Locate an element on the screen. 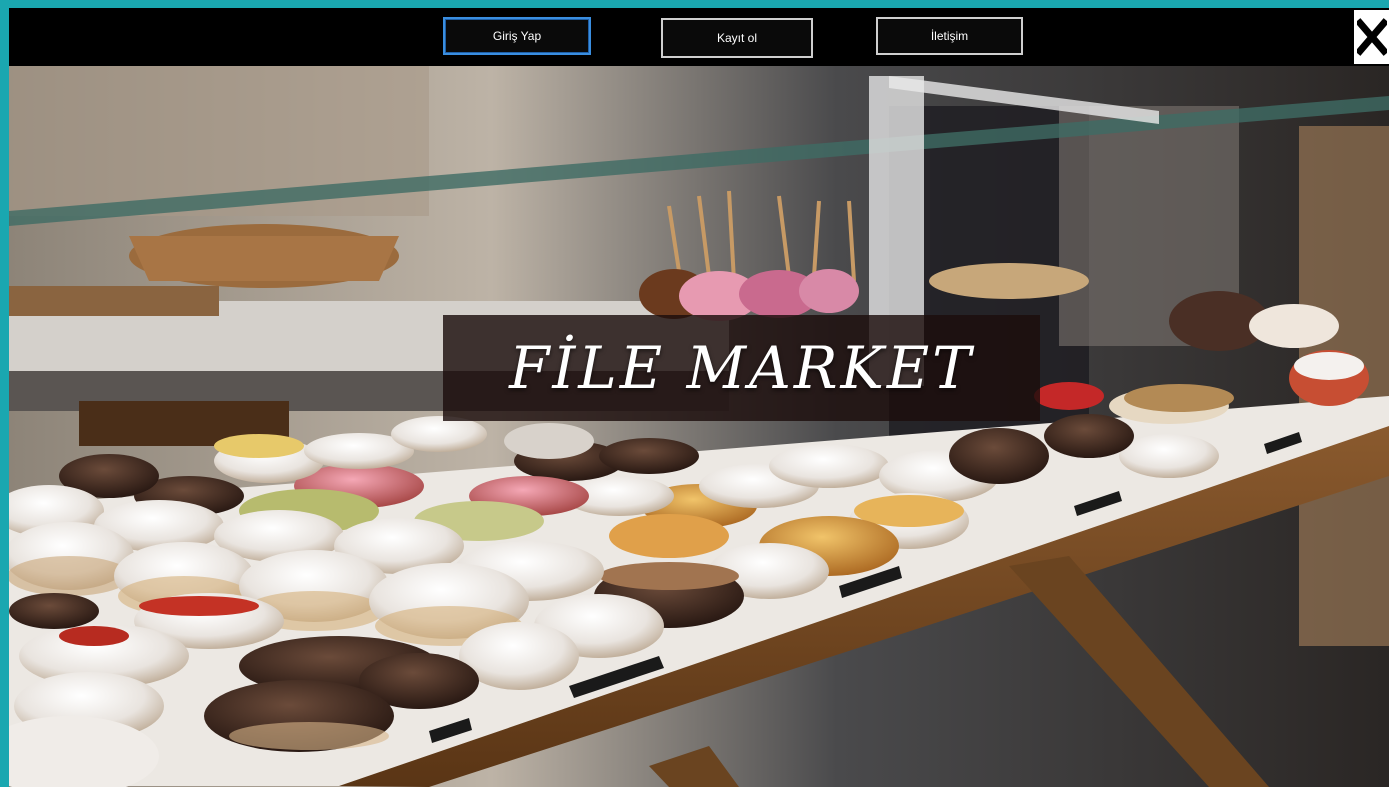 The width and height of the screenshot is (1389, 787). brand-title: FİLE MARKET is located at coordinates (741, 368).